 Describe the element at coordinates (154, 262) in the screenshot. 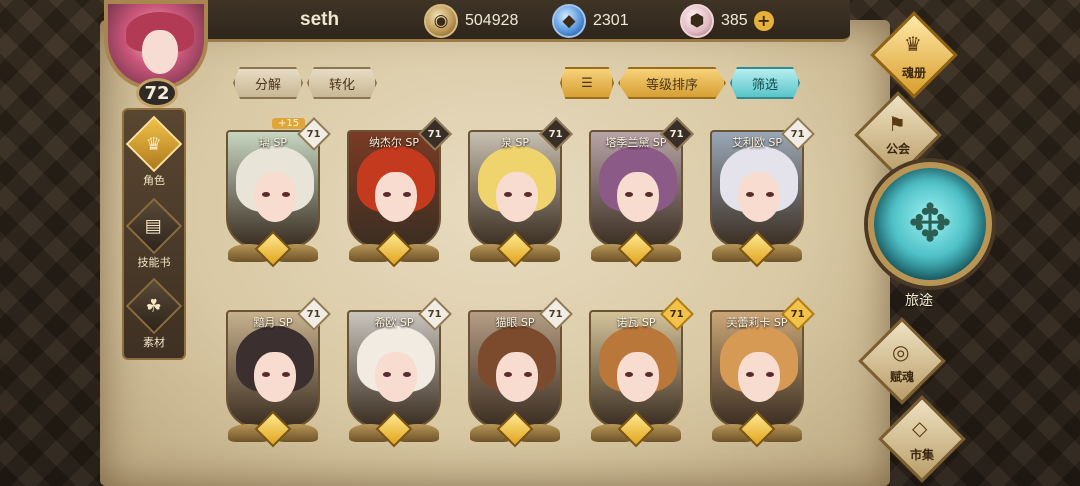

I see `tab-label: 技能书` at that location.